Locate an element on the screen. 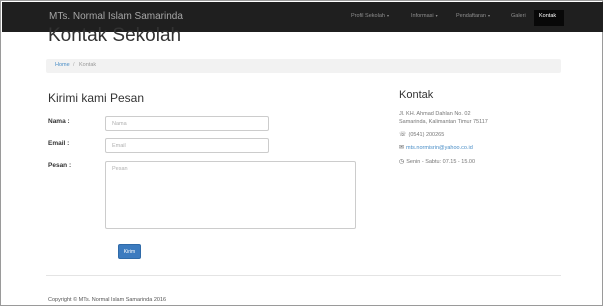 Image resolution: width=603 pixels, height=306 pixels. message-textarea is located at coordinates (230, 195).